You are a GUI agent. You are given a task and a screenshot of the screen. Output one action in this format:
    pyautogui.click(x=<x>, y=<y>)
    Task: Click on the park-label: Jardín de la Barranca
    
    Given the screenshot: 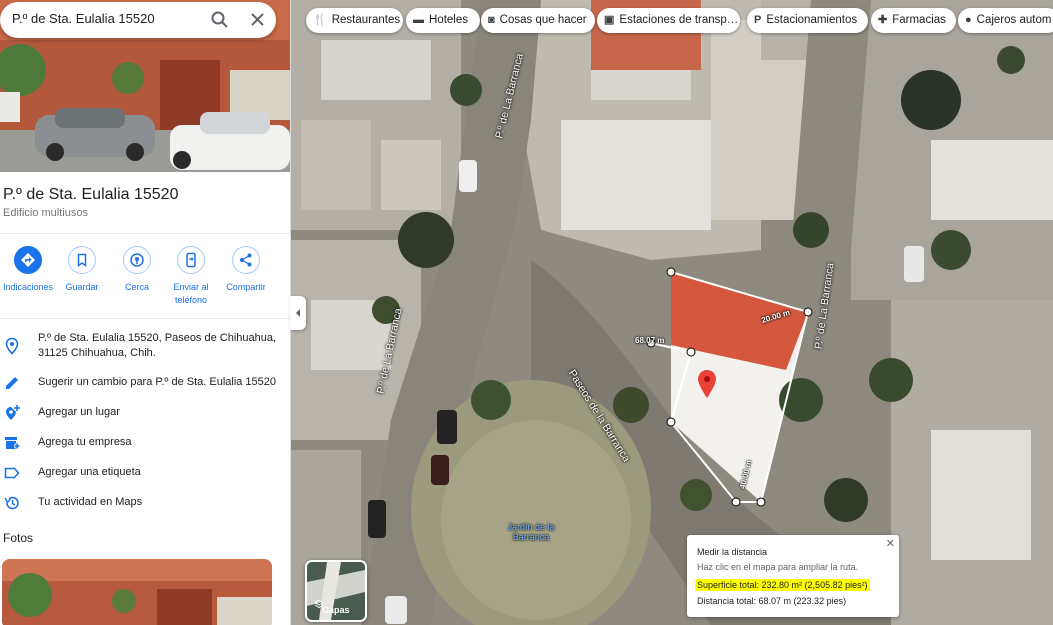 What is the action you would take?
    pyautogui.click(x=531, y=532)
    